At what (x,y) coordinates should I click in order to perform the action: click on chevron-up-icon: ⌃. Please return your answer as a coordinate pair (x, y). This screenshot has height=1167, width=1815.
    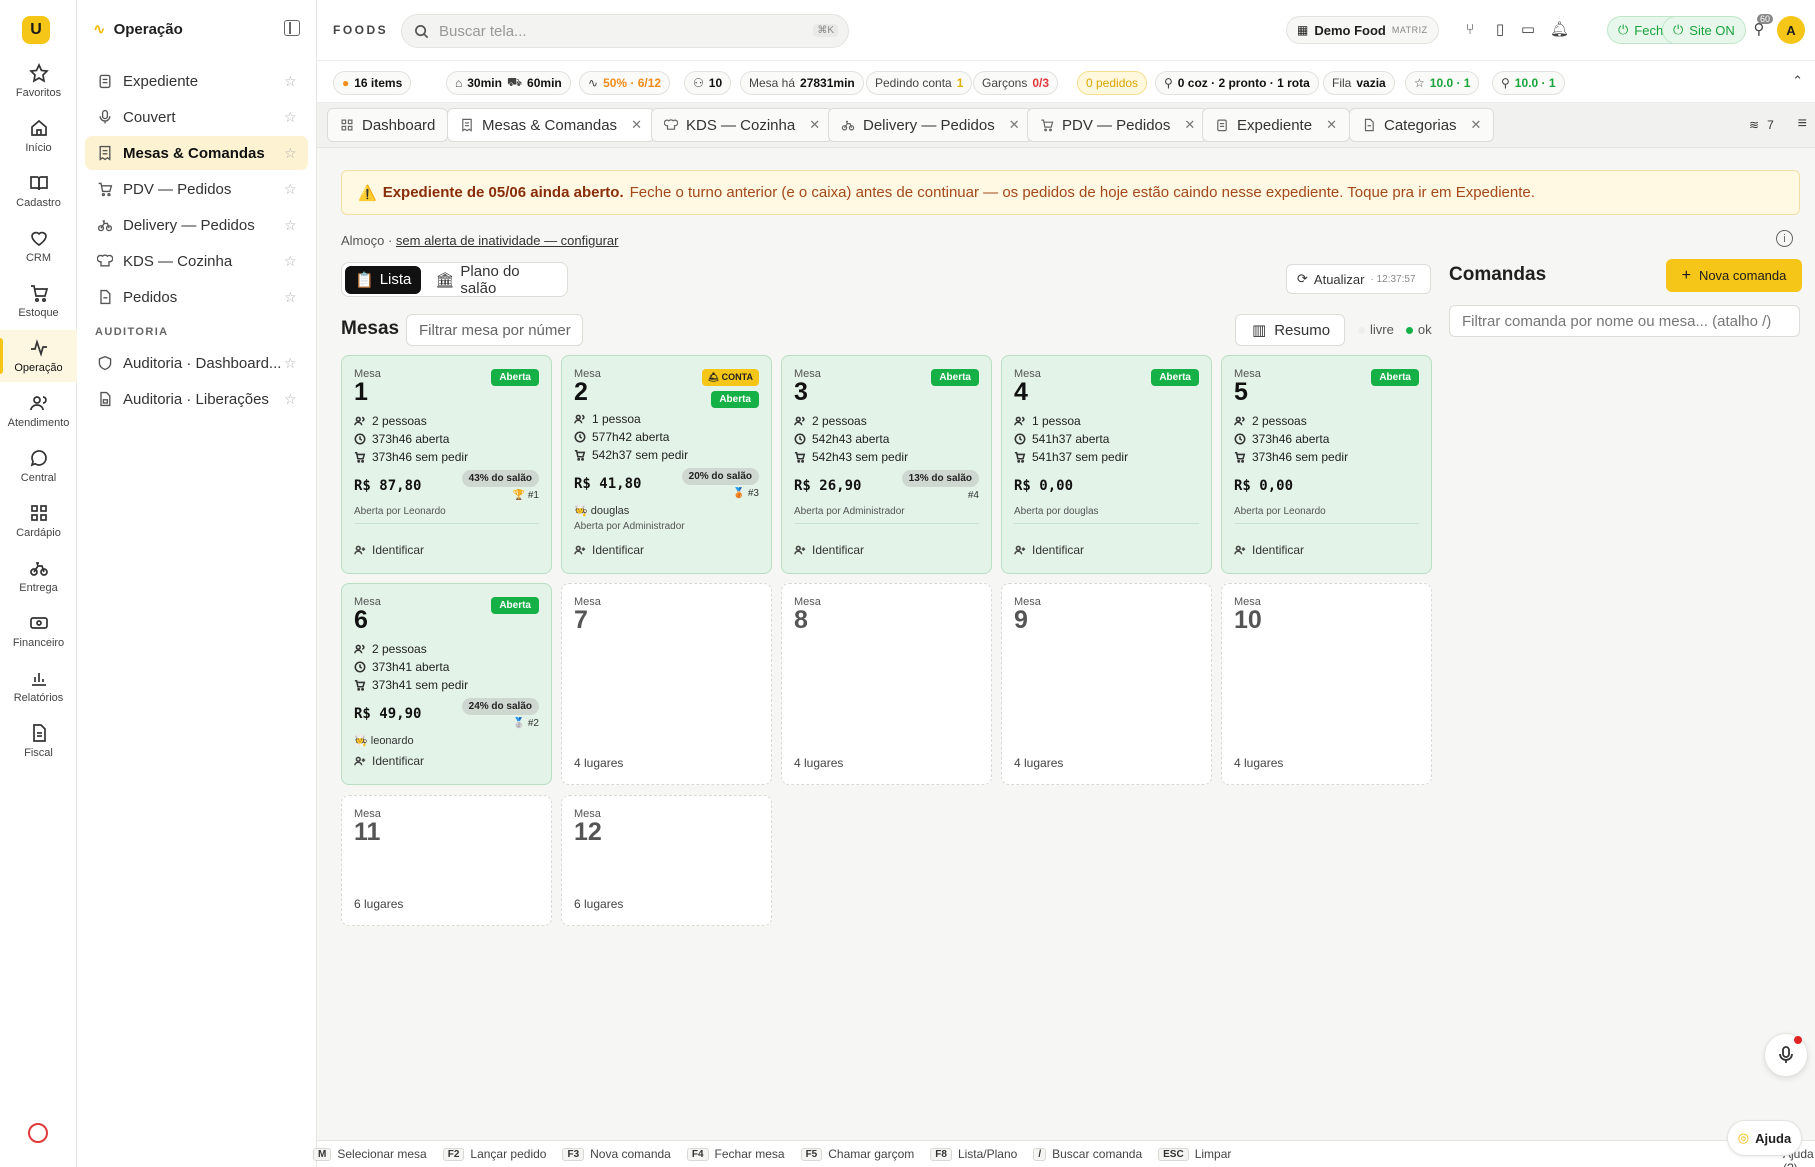
    Looking at the image, I should click on (1797, 81).